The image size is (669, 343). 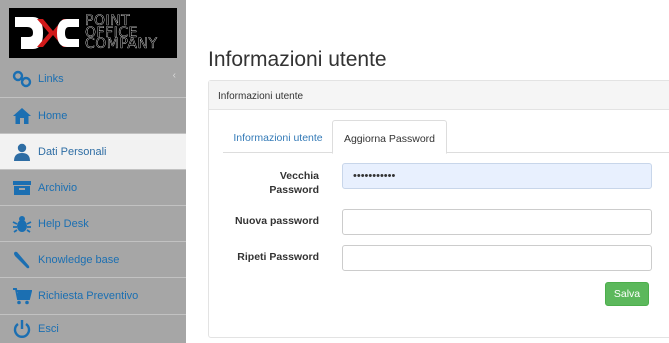 I want to click on sidebar-item-knowledge-base: Knowledge base, so click(x=93, y=259).